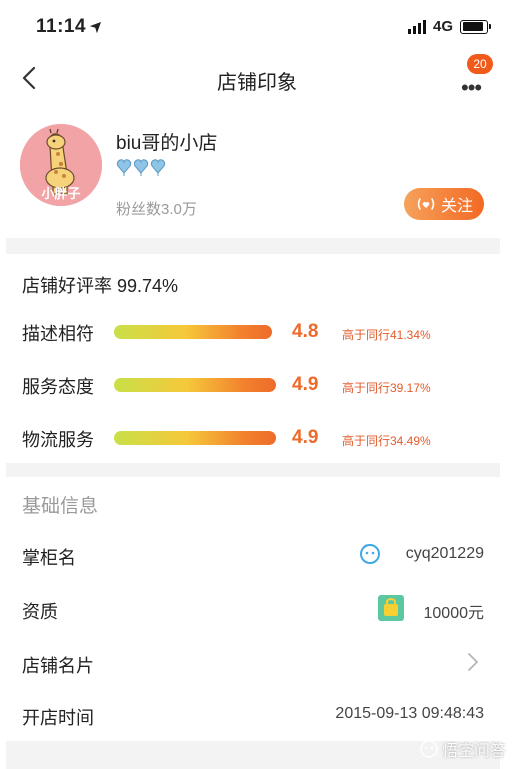  I want to click on more-button: 20 •••, so click(475, 77).